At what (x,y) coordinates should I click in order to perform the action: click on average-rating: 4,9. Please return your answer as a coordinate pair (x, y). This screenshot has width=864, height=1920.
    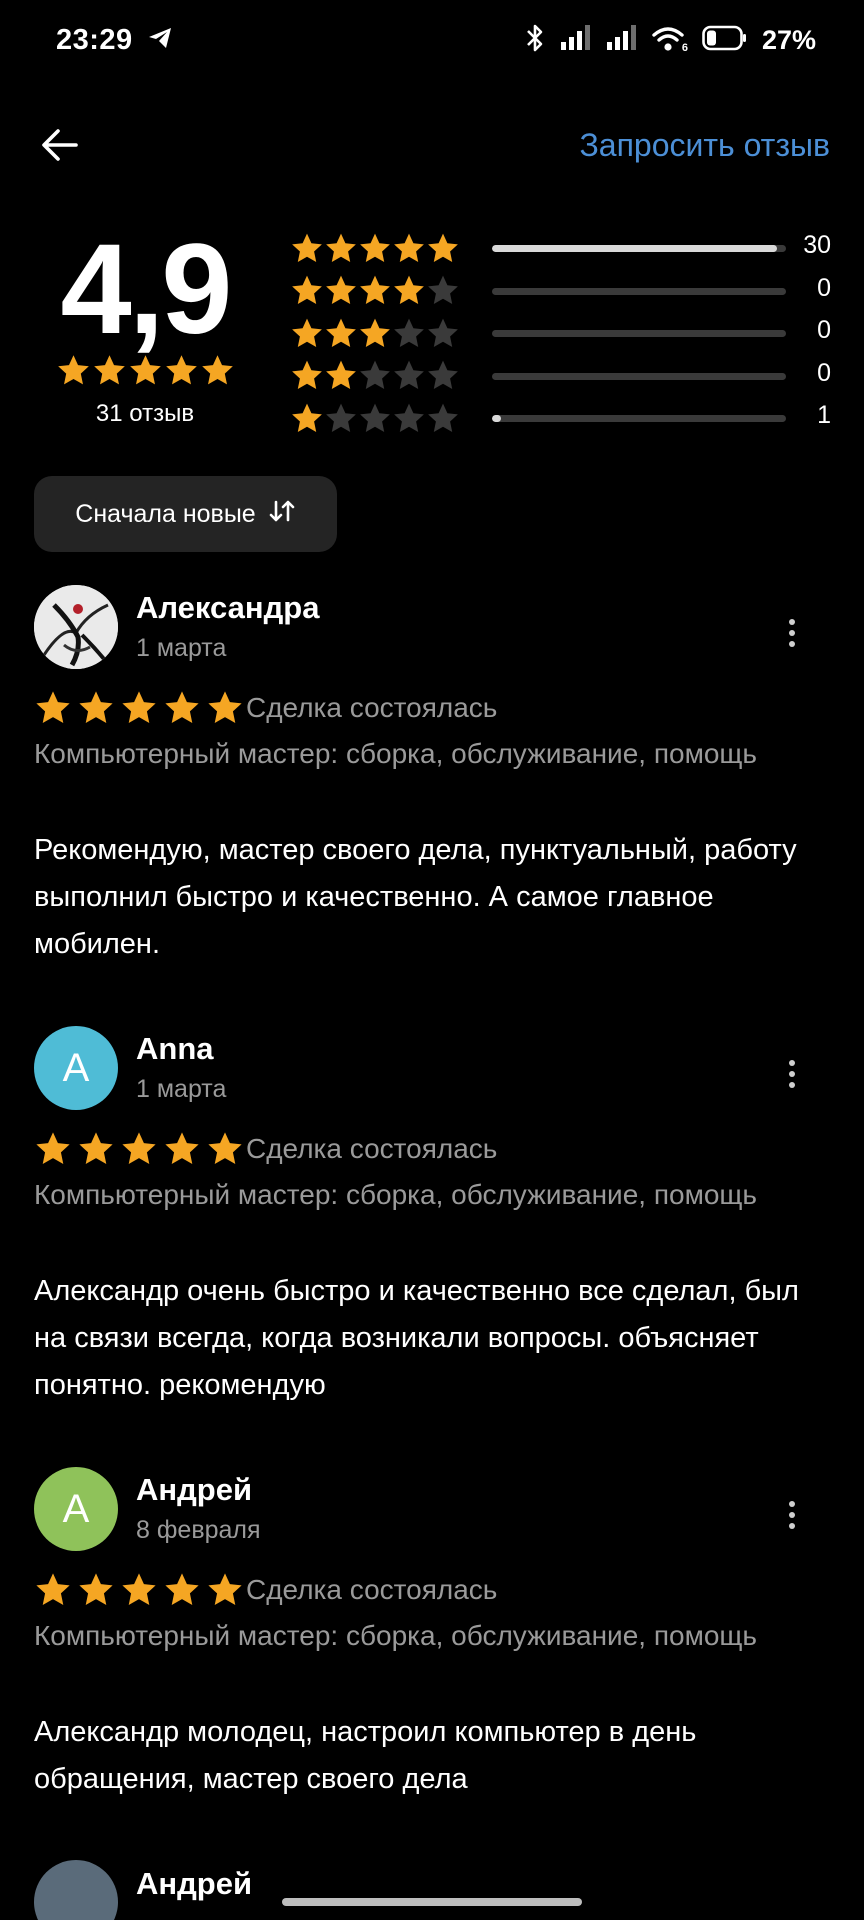
    Looking at the image, I should click on (146, 289).